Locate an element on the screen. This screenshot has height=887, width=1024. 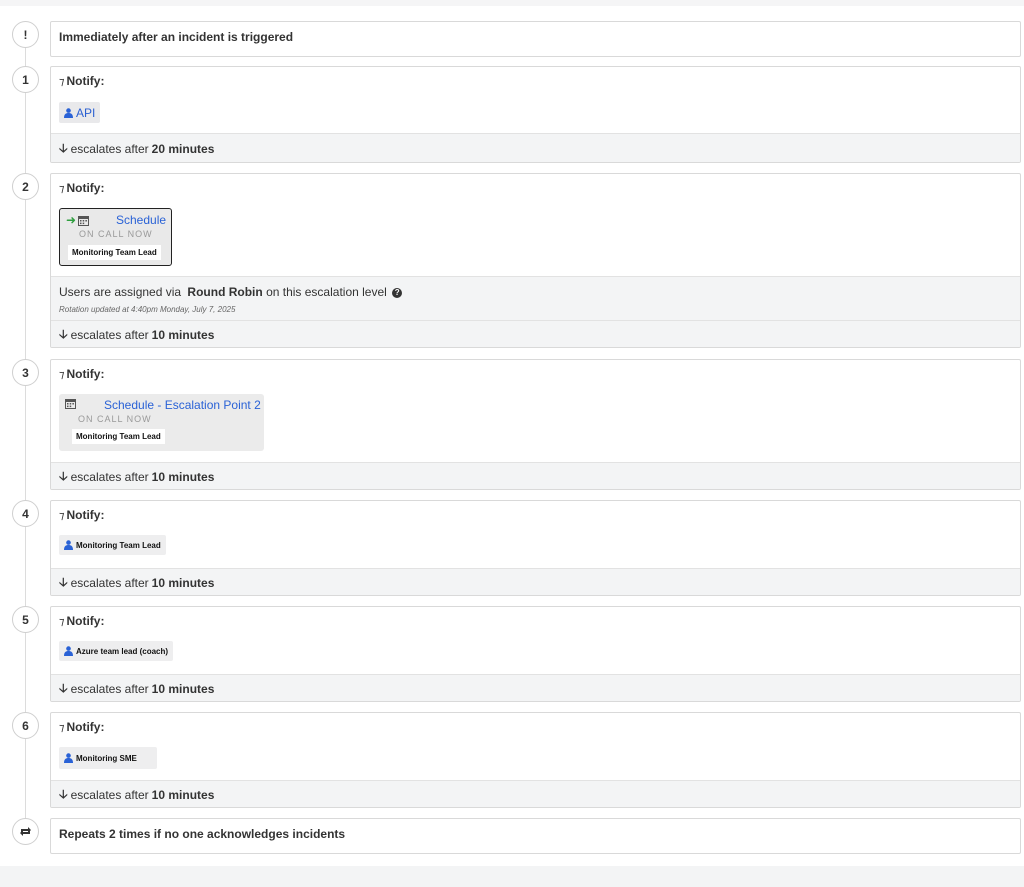
level-3-schedule-link: Schedule - Escalation Point 2 is located at coordinates (182, 405).